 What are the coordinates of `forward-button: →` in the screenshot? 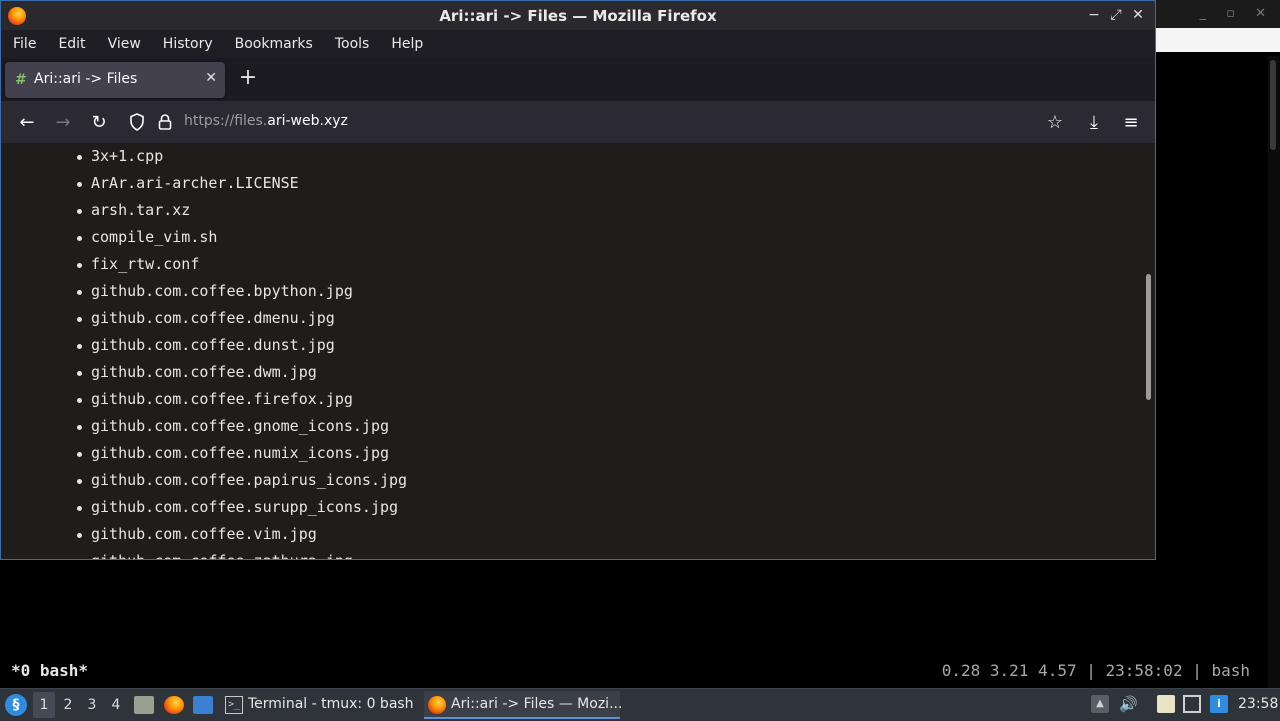 It's located at (63, 122).